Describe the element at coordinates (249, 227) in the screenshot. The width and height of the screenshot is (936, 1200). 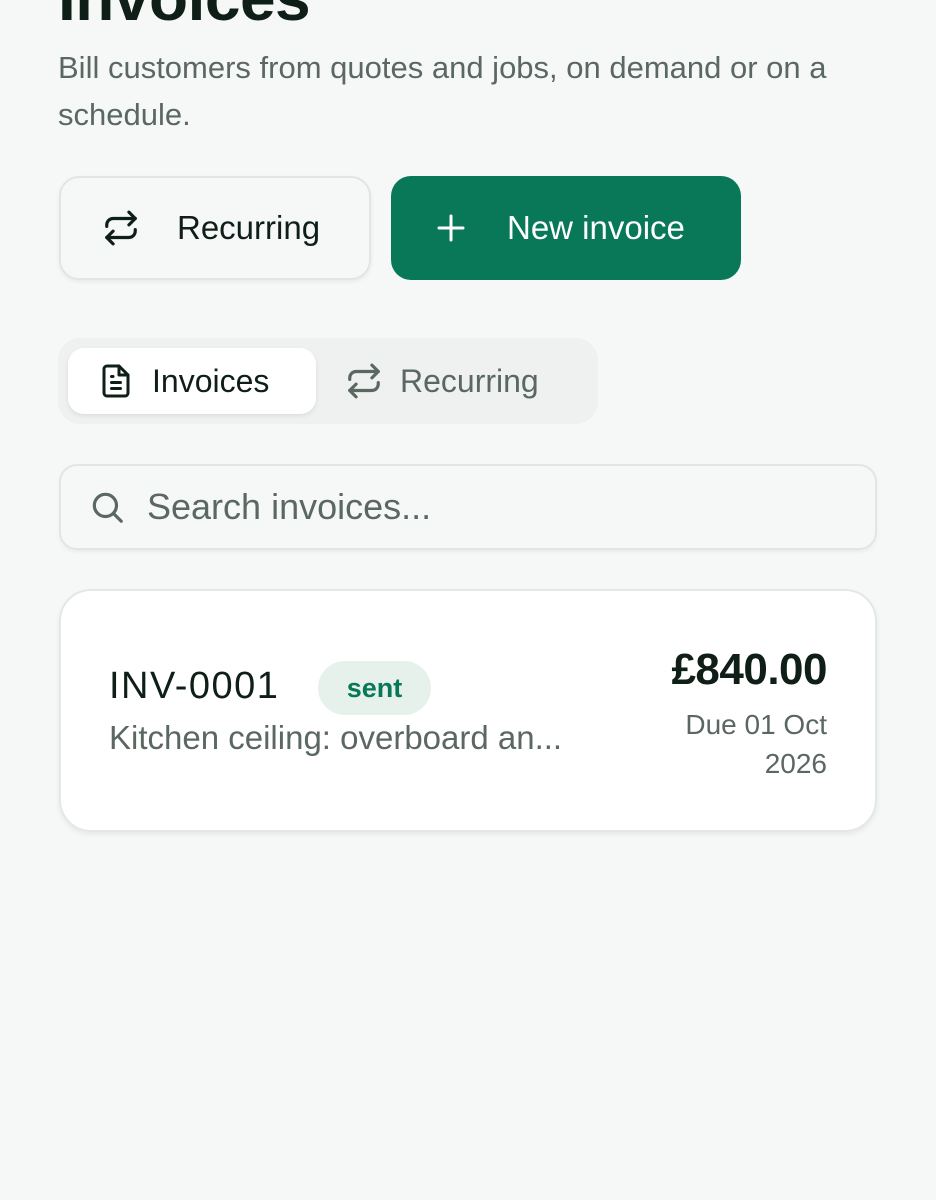
I see `recurring-button-label: Recurring` at that location.